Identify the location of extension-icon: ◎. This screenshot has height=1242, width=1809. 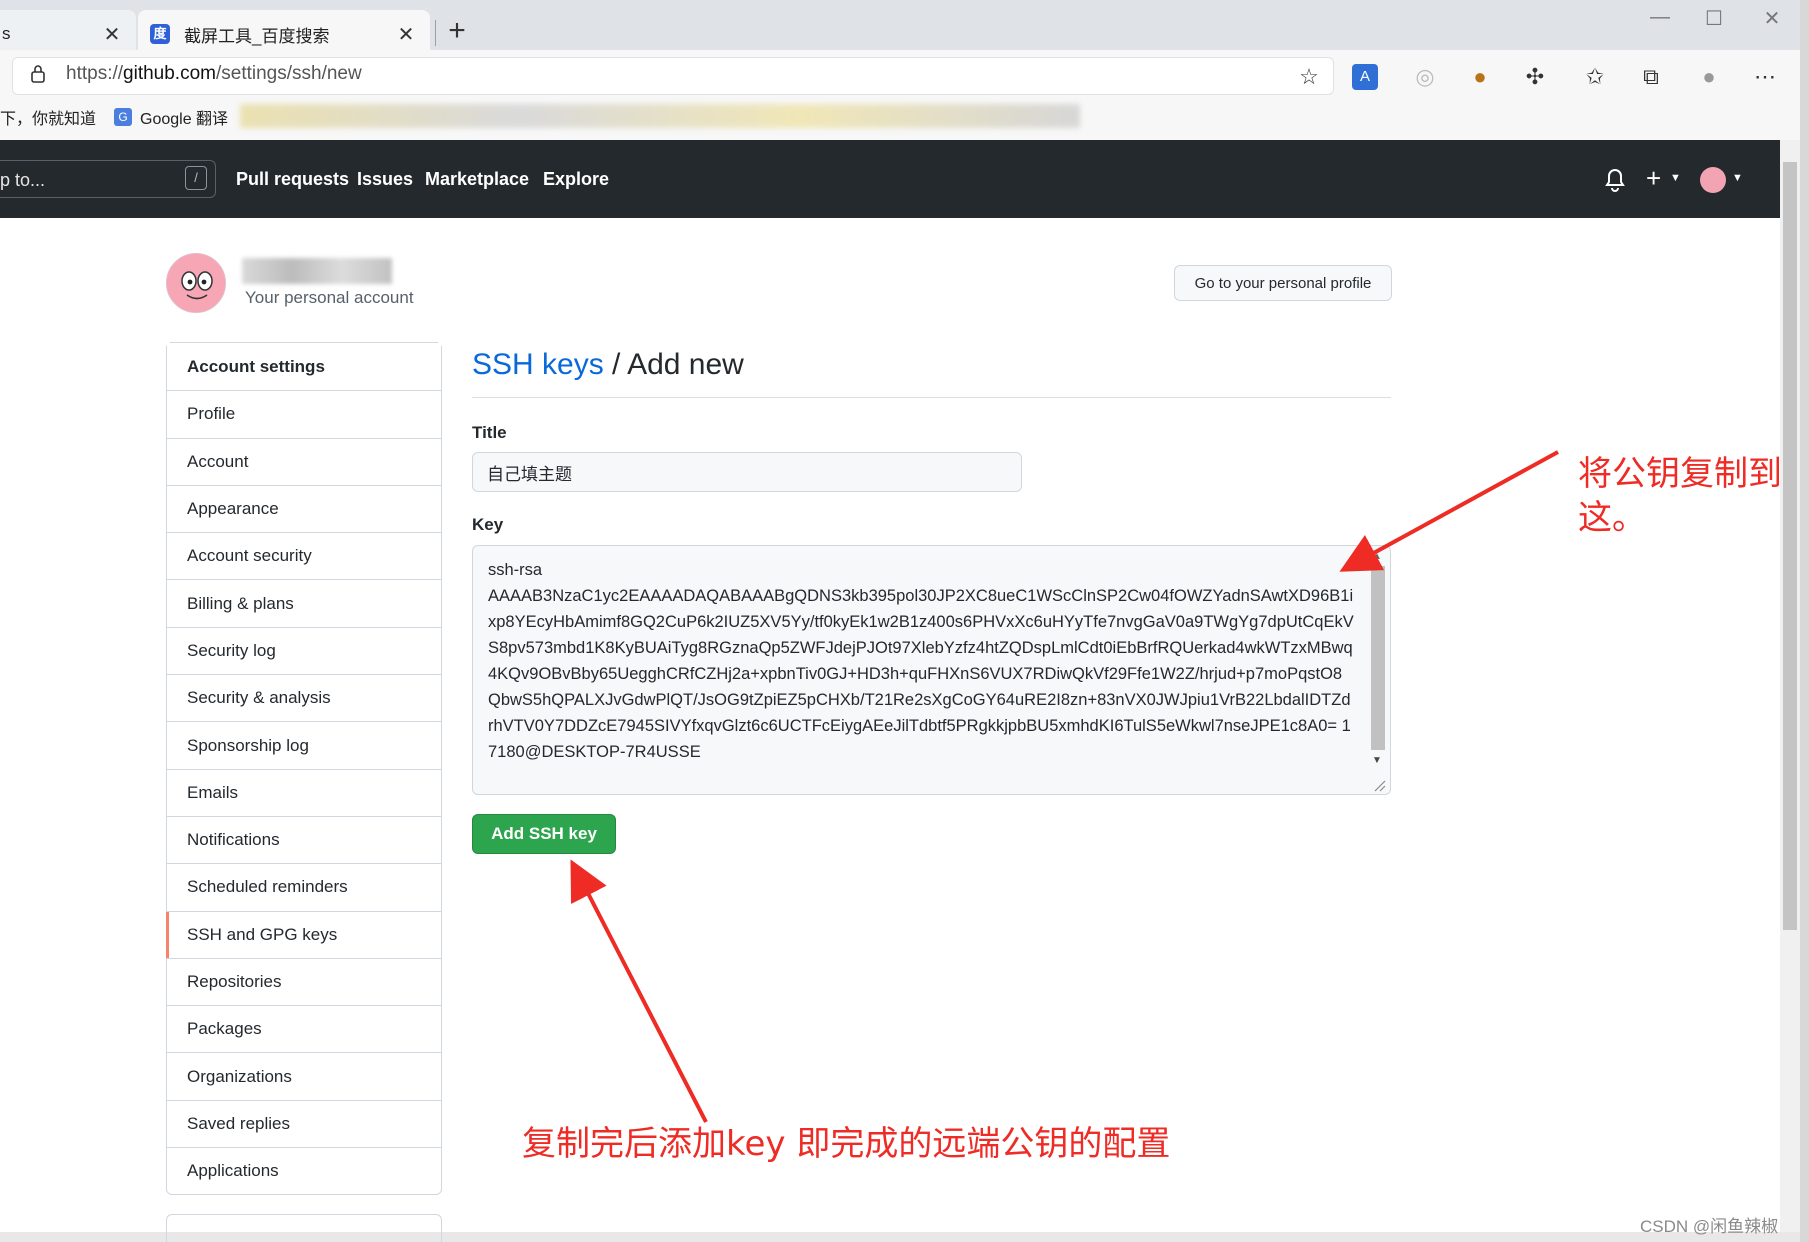
(1425, 77).